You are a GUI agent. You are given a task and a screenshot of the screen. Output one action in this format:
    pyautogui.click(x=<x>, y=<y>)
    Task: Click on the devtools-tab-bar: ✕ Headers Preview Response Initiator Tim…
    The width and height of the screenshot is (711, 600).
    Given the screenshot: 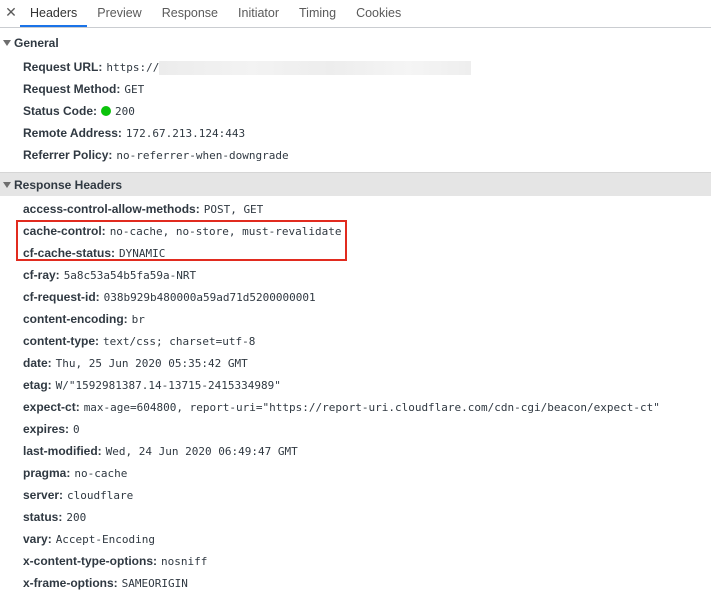 What is the action you would take?
    pyautogui.click(x=355, y=14)
    